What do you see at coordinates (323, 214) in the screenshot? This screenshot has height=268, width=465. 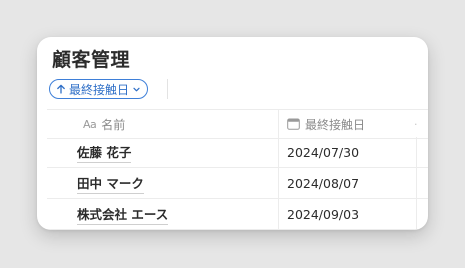 I see `date-cell: 2024/09/03` at bounding box center [323, 214].